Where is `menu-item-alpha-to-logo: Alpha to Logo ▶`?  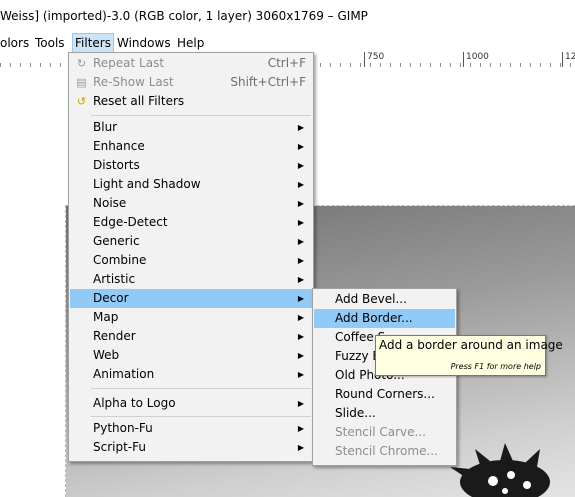
menu-item-alpha-to-logo: Alpha to Logo ▶ is located at coordinates (191, 403).